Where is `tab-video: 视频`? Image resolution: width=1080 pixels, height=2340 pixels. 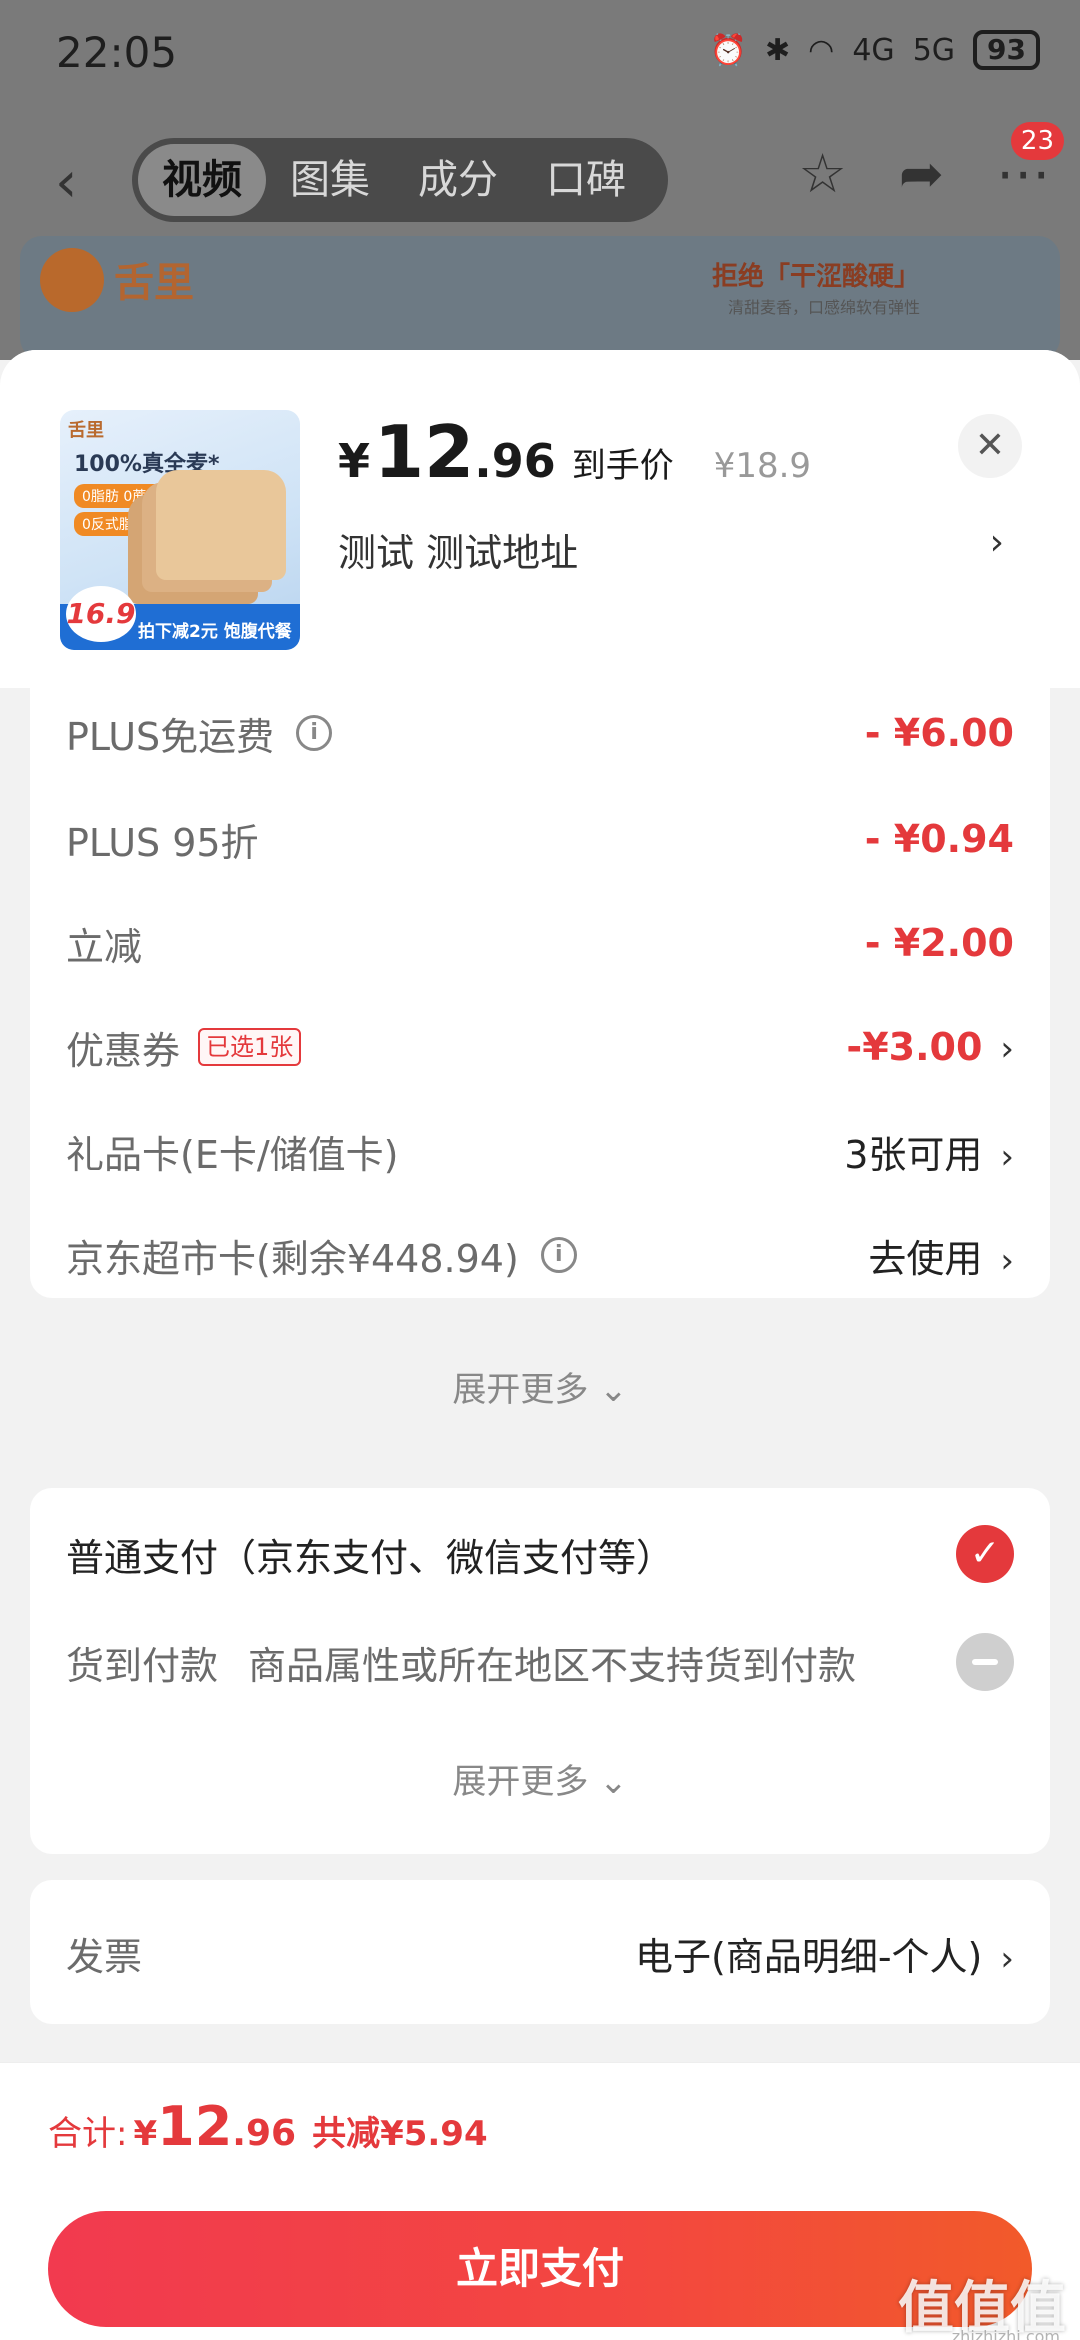
tab-video: 视频 is located at coordinates (202, 180).